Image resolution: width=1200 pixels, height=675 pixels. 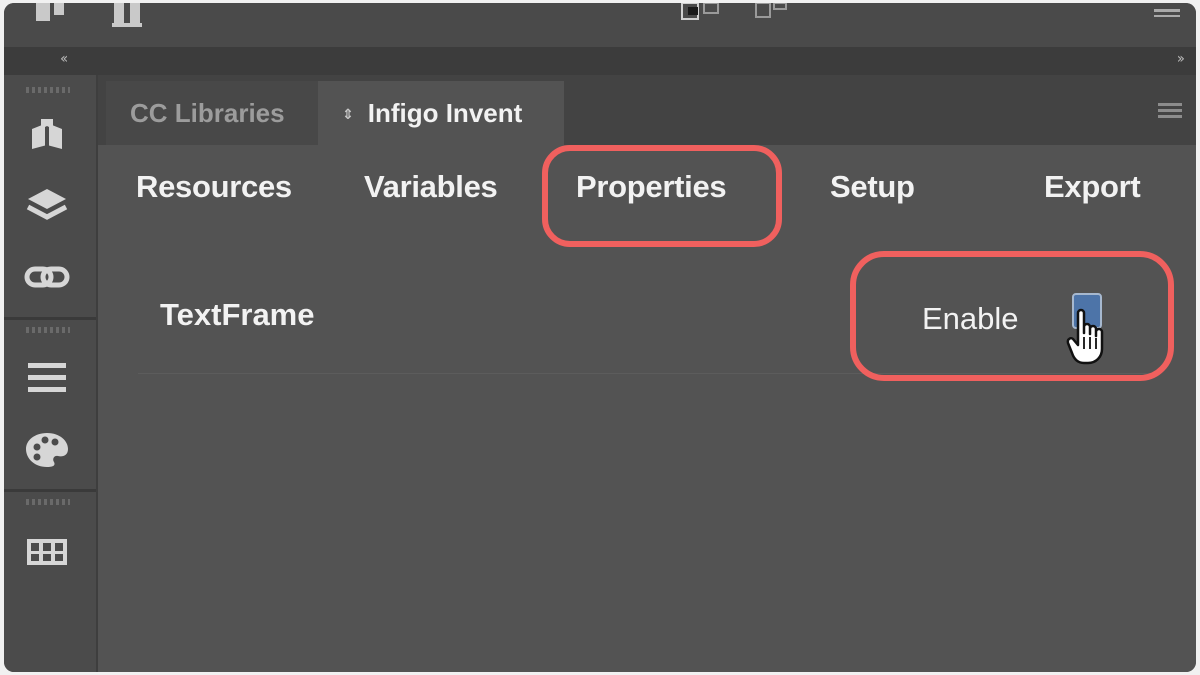 What do you see at coordinates (1170, 111) in the screenshot?
I see `panel-menu-icon` at bounding box center [1170, 111].